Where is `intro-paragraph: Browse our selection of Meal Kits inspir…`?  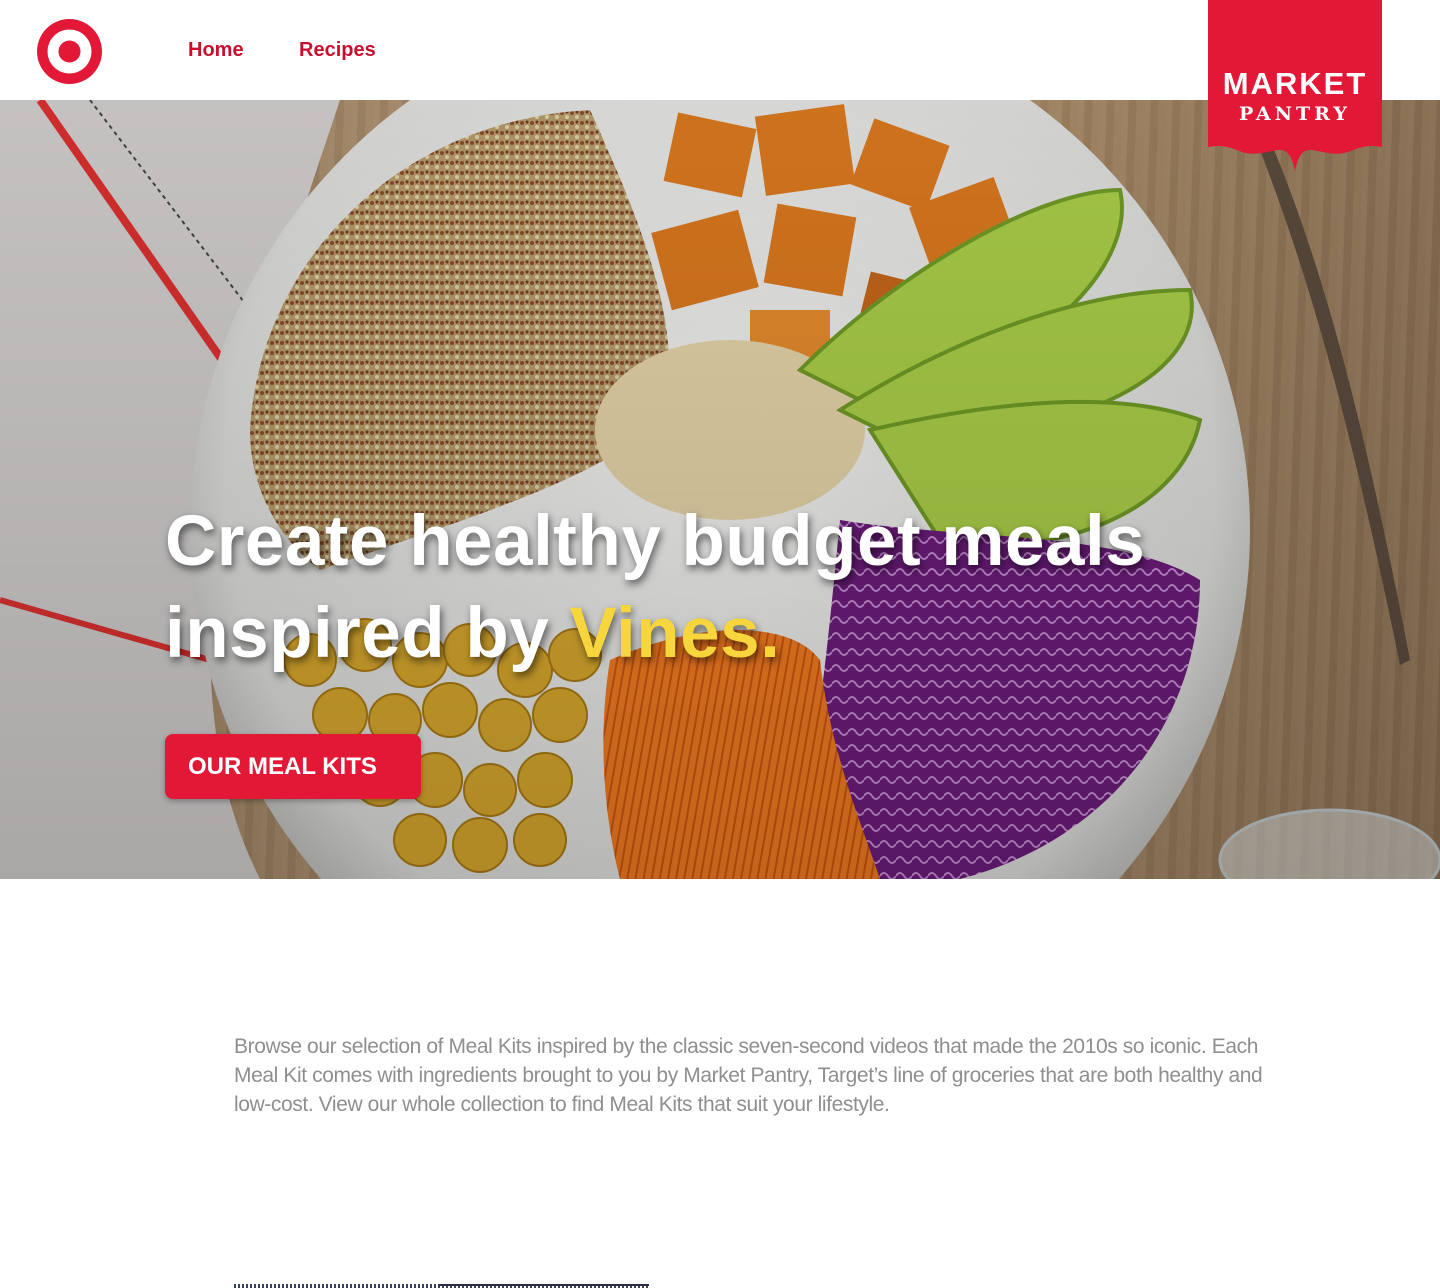
intro-paragraph: Browse our selection of Meal Kits inspir… is located at coordinates (748, 1075).